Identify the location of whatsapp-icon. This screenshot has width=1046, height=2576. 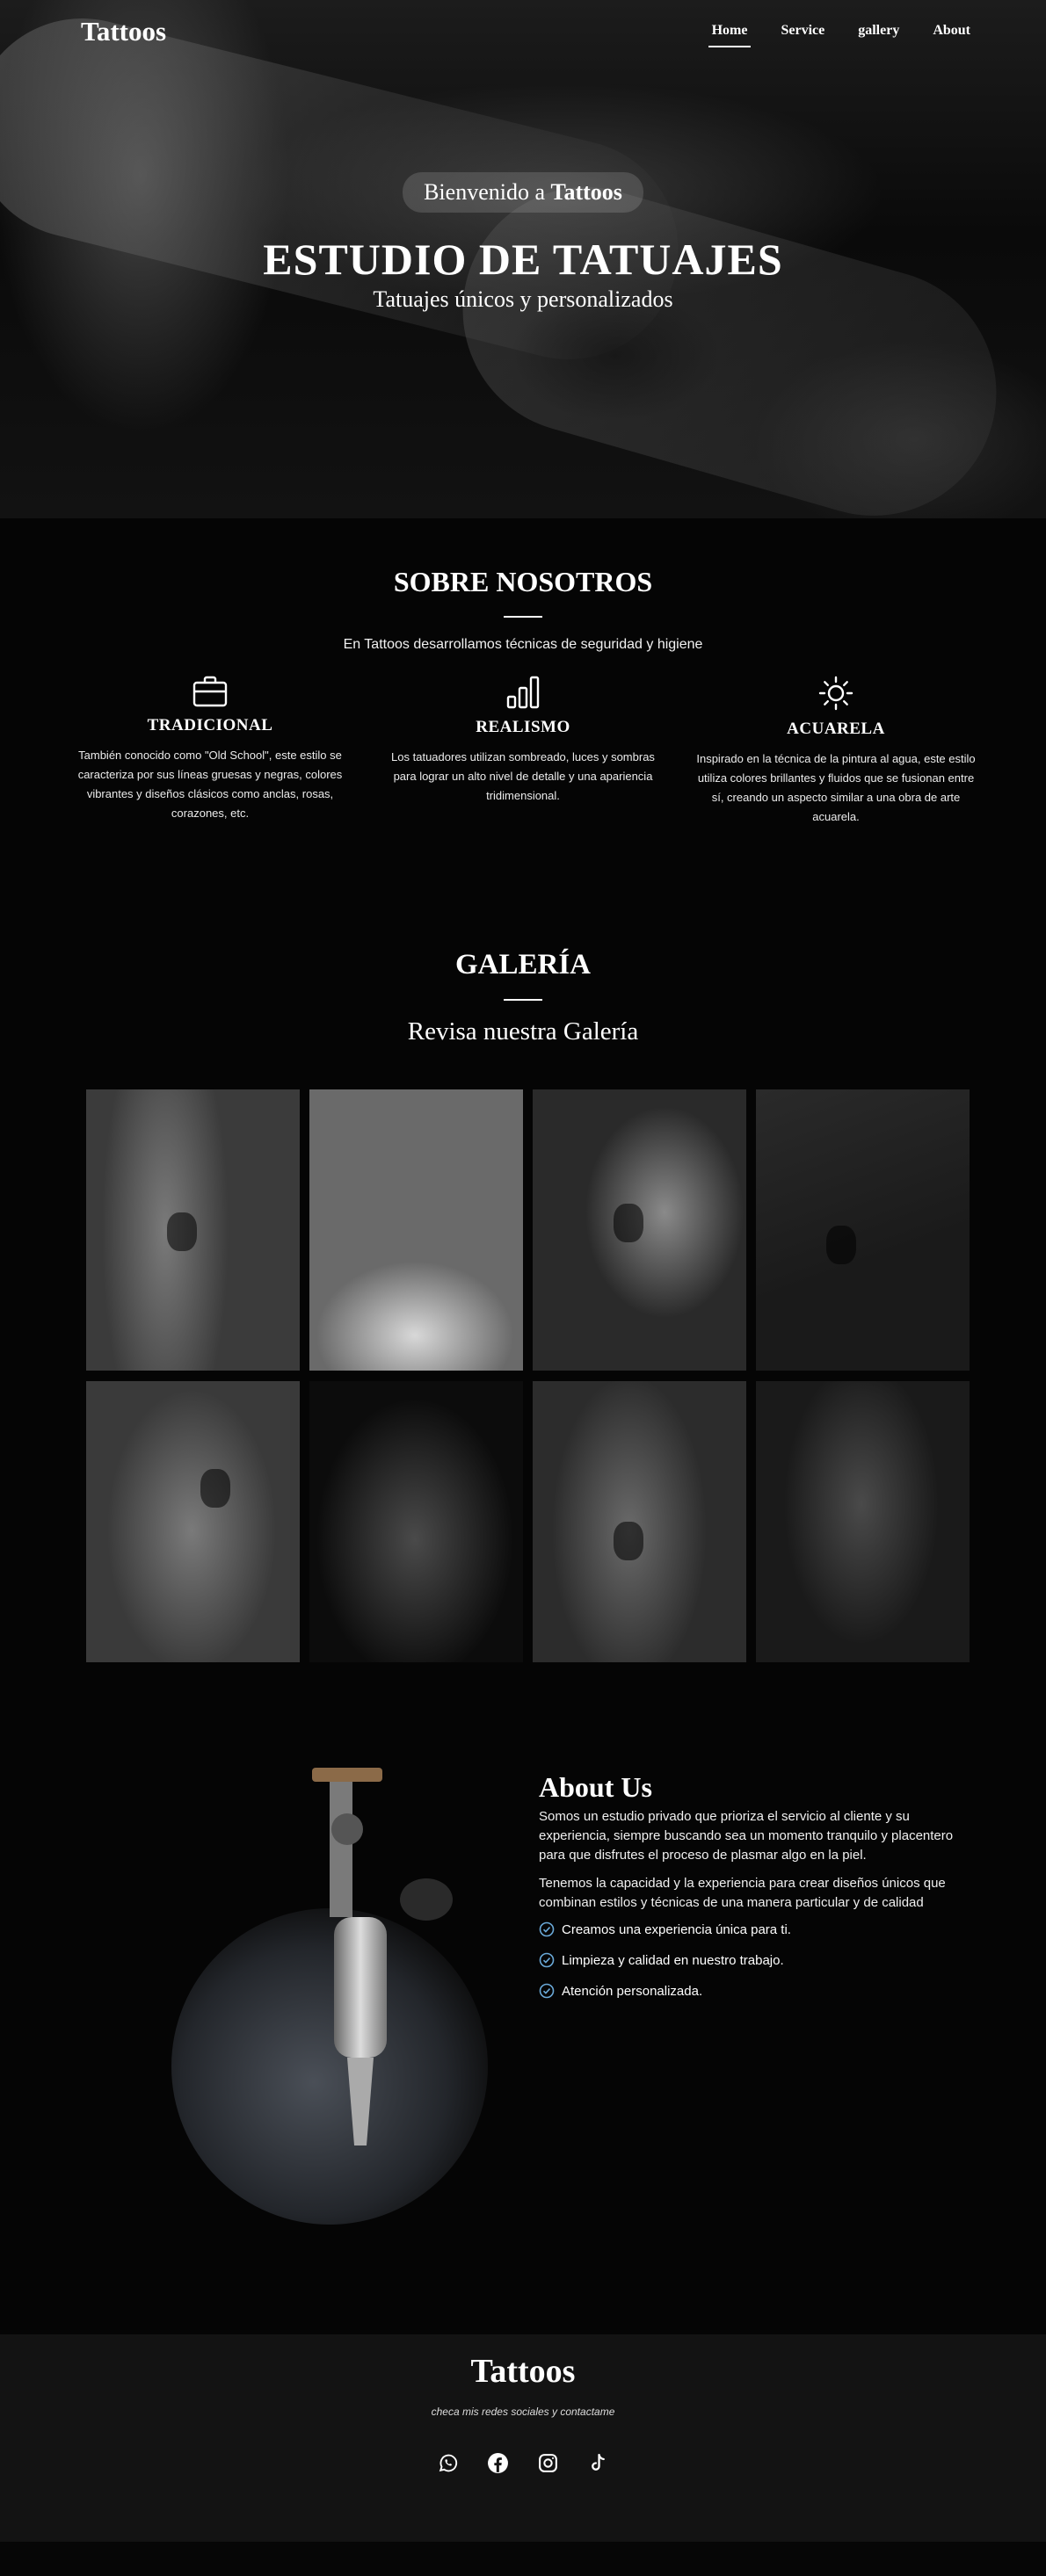
(448, 2463).